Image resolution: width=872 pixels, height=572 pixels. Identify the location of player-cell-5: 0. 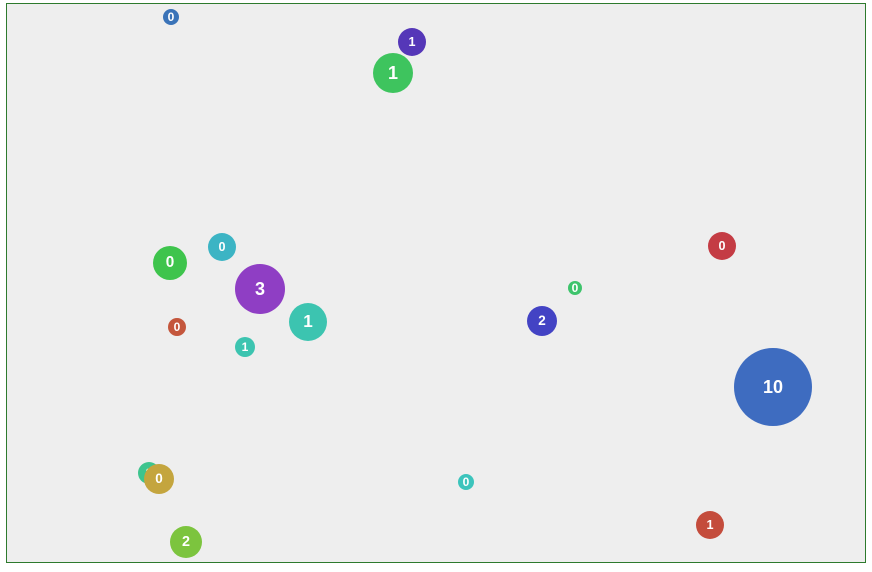
(170, 263).